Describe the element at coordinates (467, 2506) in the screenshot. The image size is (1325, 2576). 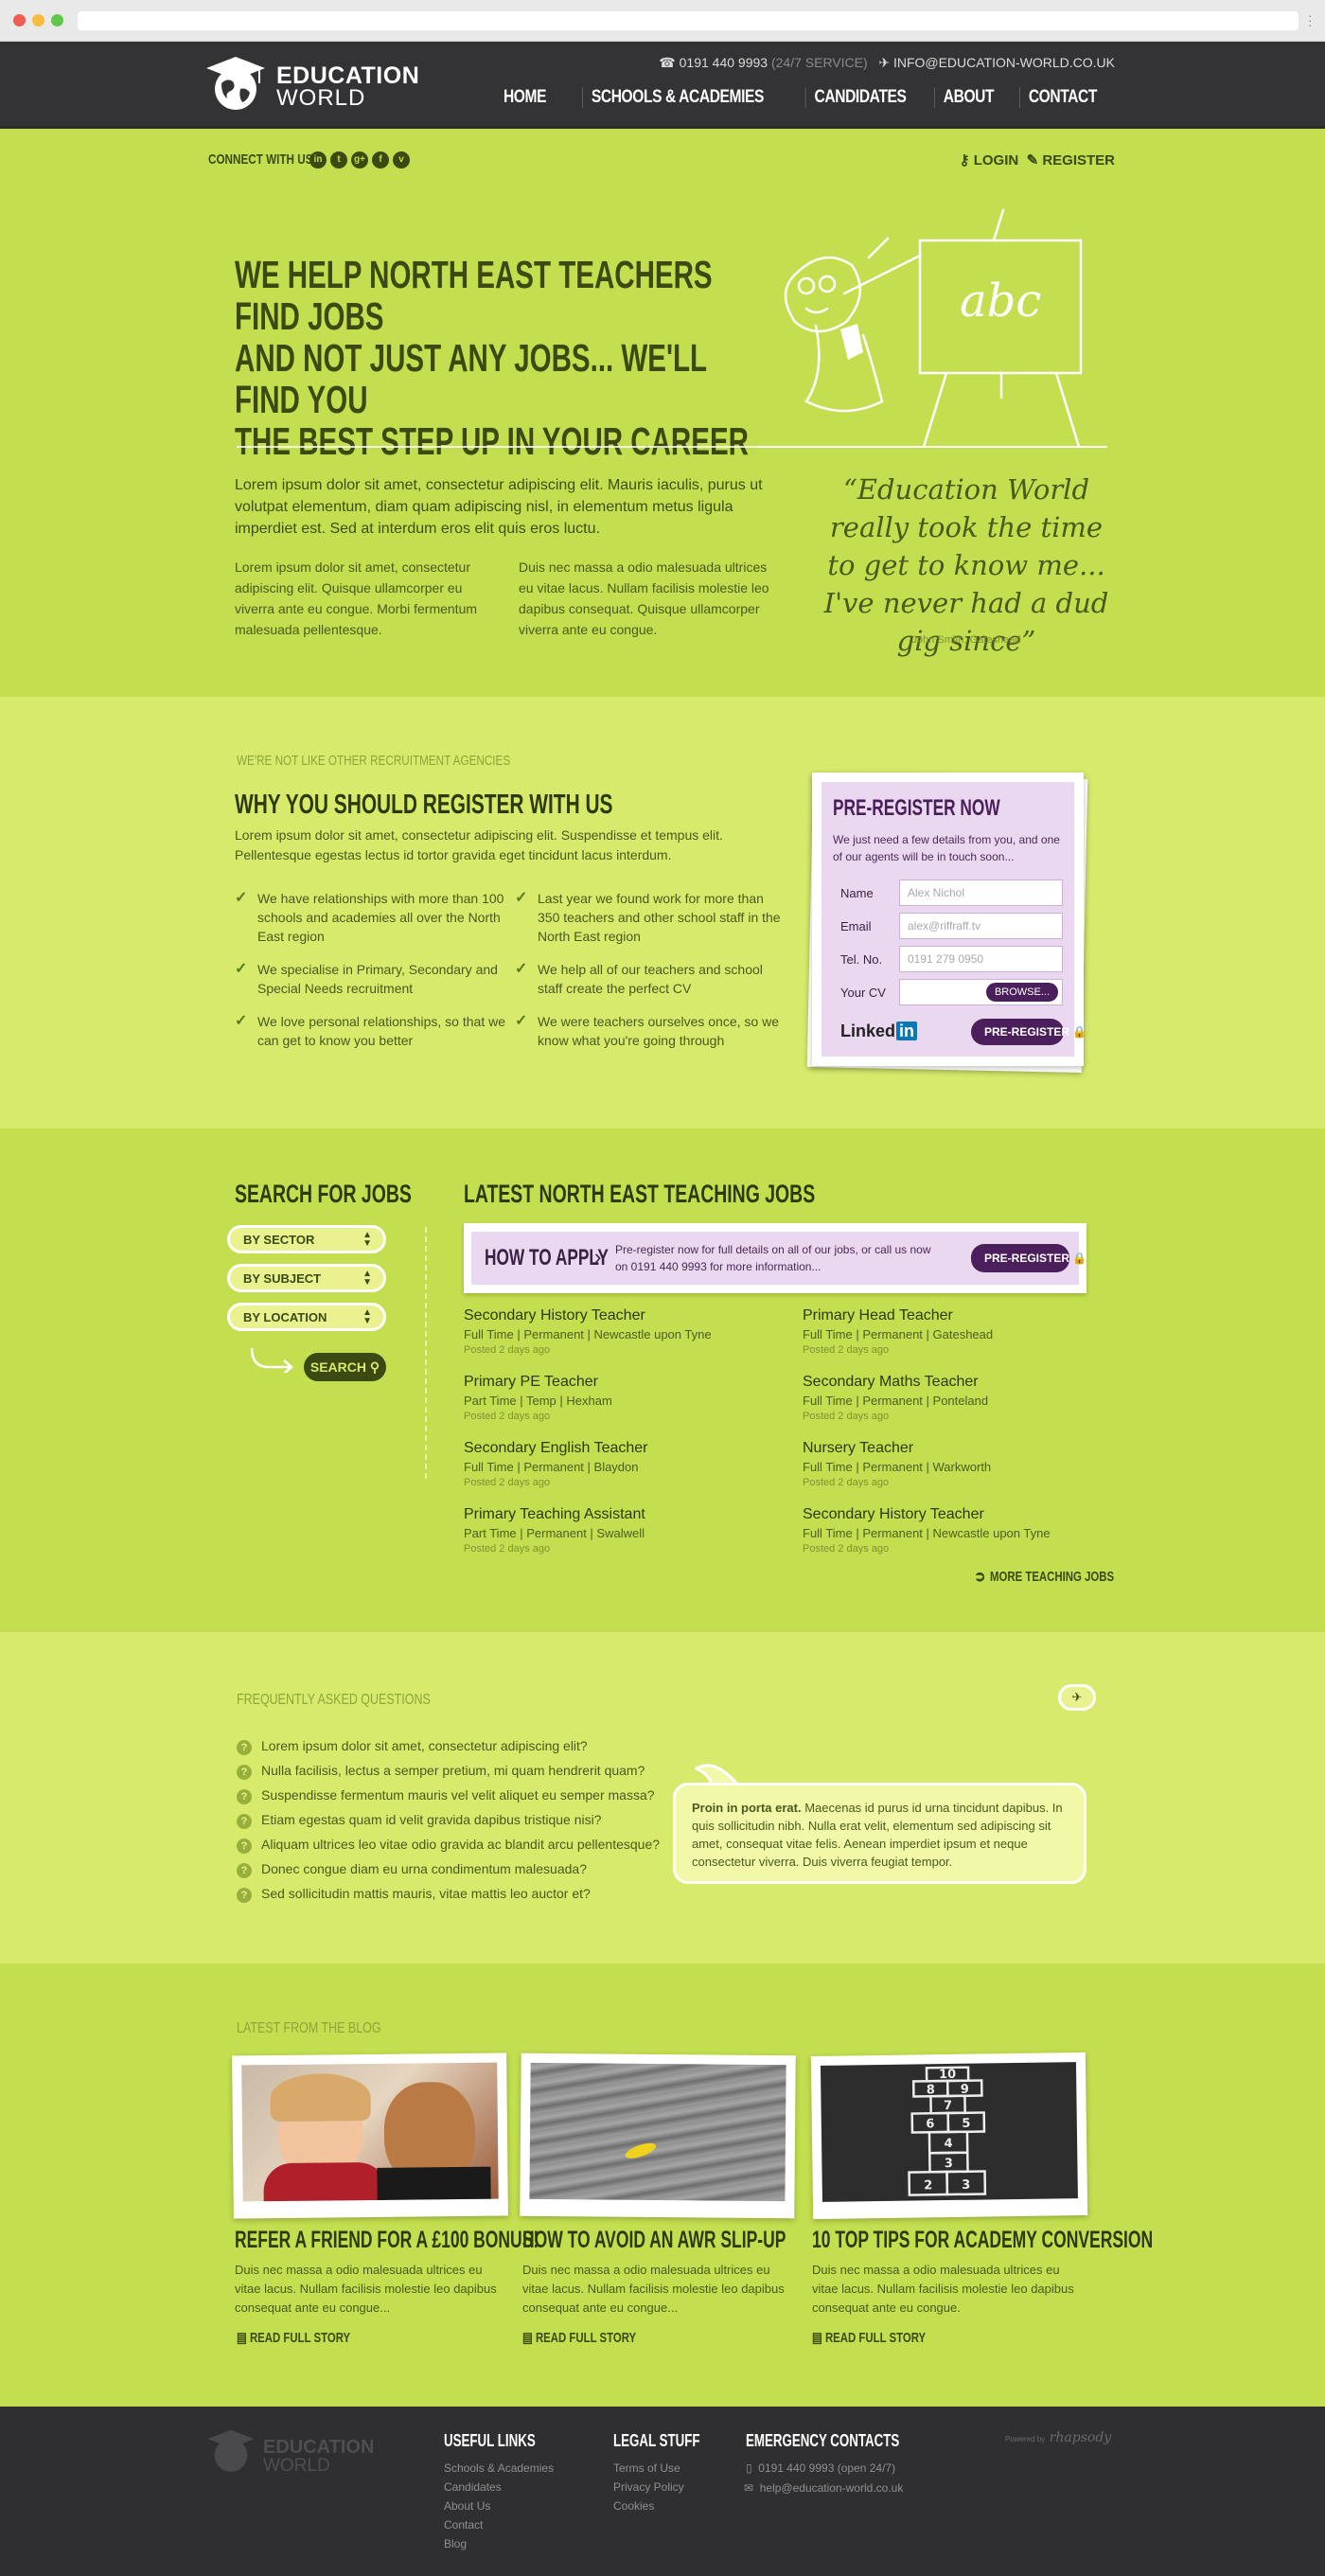
I see `footer-link: About Us` at that location.